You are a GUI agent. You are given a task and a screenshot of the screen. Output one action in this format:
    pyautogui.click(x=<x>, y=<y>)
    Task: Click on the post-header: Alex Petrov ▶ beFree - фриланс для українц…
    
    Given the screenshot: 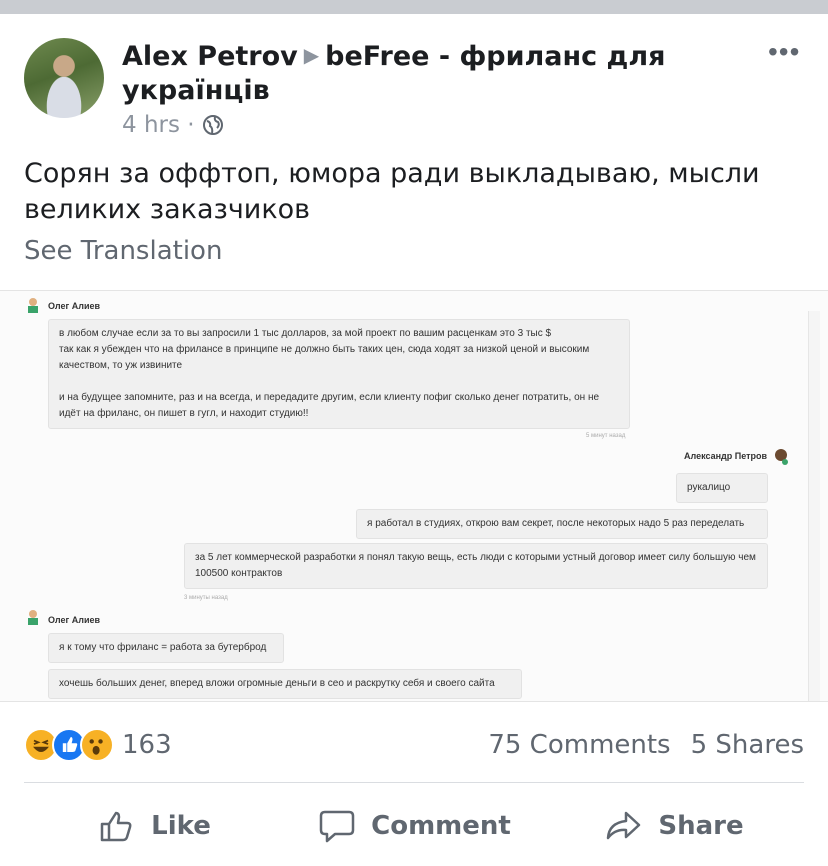 What is the action you would take?
    pyautogui.click(x=402, y=73)
    